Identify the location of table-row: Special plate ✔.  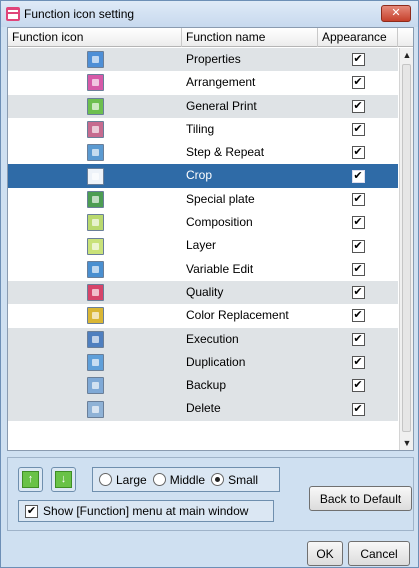
(203, 199).